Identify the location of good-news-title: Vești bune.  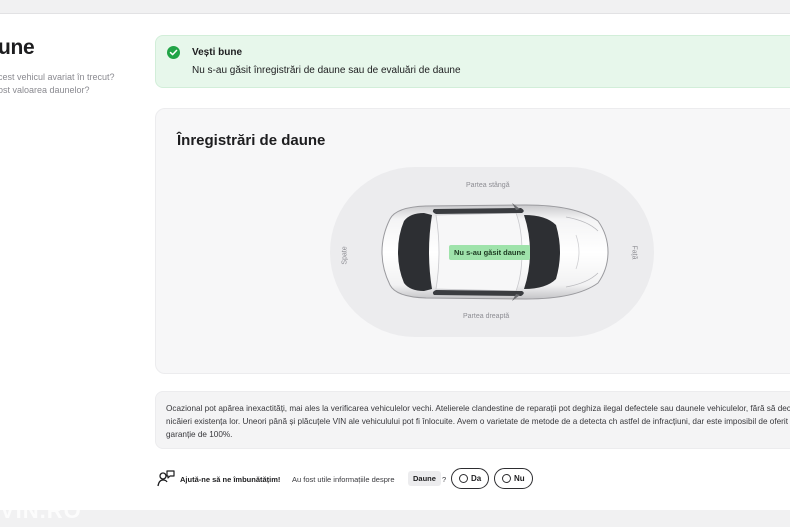
(217, 52).